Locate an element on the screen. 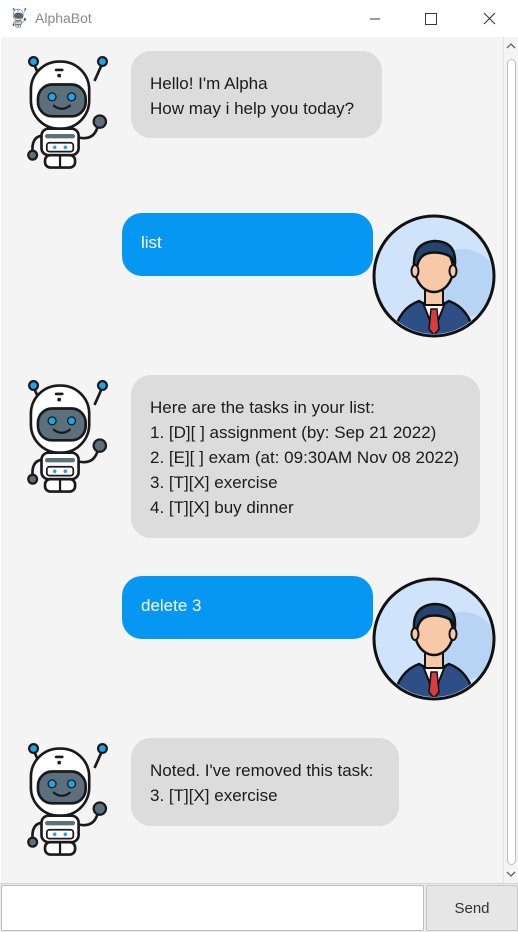 The height and width of the screenshot is (932, 518). maximize-button is located at coordinates (431, 18).